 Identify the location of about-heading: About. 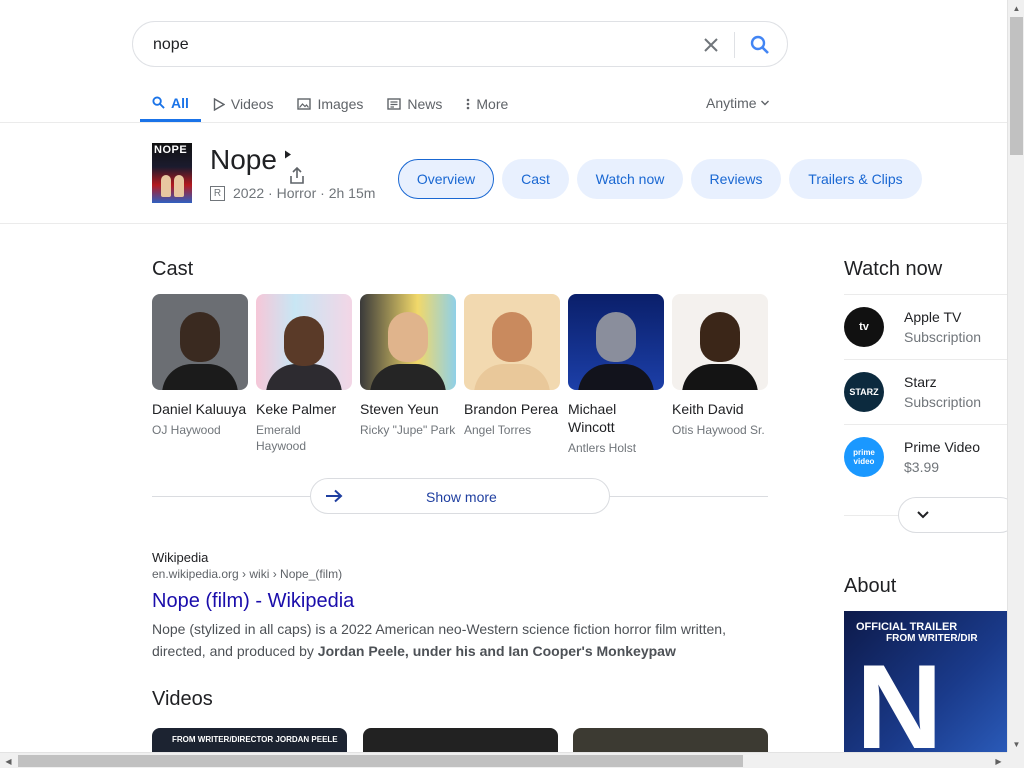
(870, 586).